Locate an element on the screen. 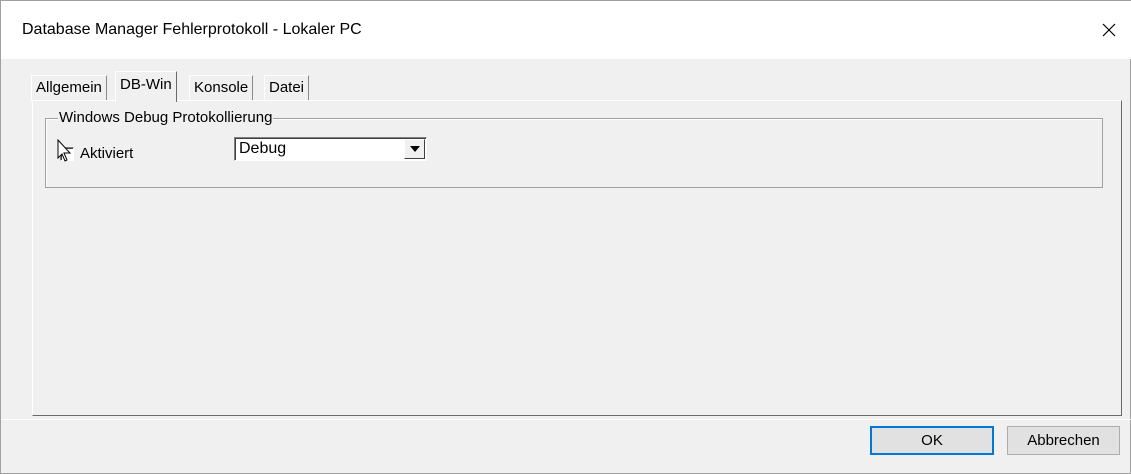 The image size is (1131, 474). tab-konsole: Konsole is located at coordinates (221, 88).